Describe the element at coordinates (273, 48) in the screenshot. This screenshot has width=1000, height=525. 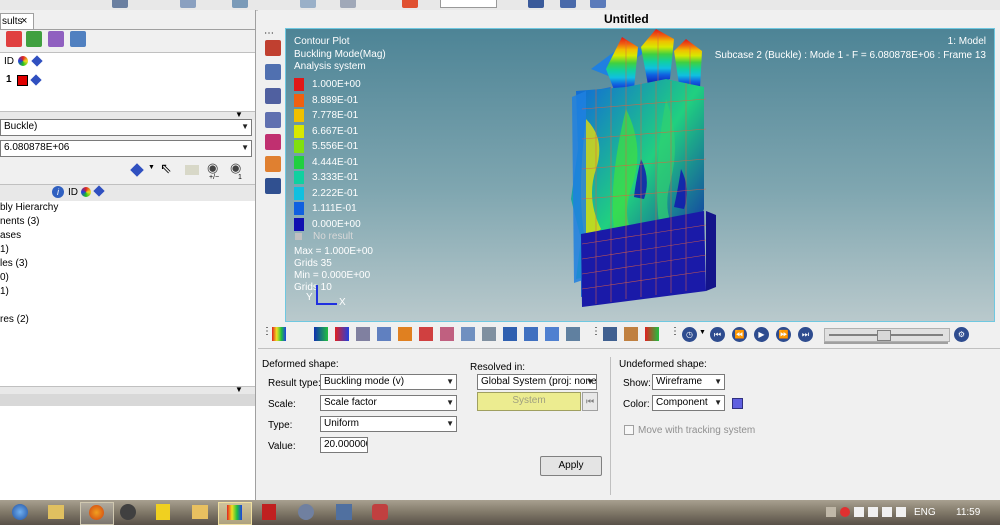
I see `contour-tool-icon` at that location.